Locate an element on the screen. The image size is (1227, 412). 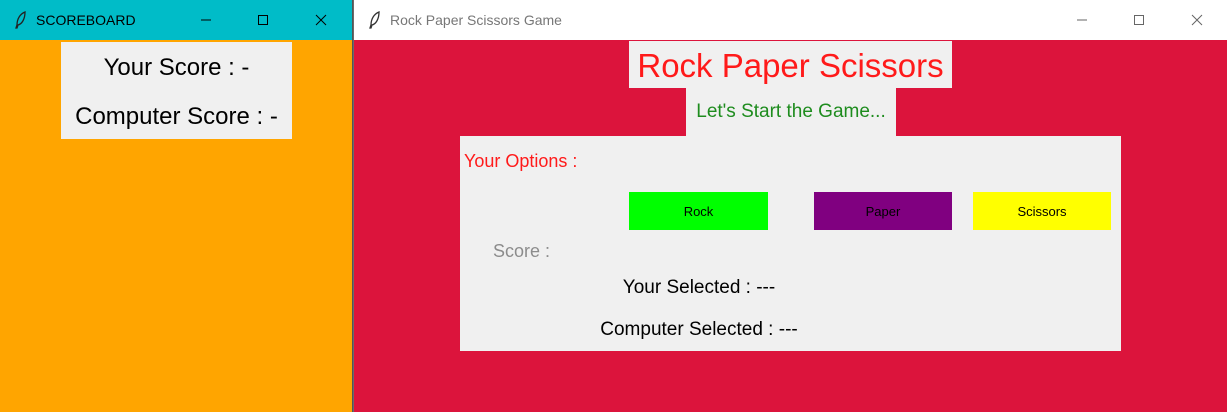
game-title: Rock Paper Scissors Game is located at coordinates (476, 20).